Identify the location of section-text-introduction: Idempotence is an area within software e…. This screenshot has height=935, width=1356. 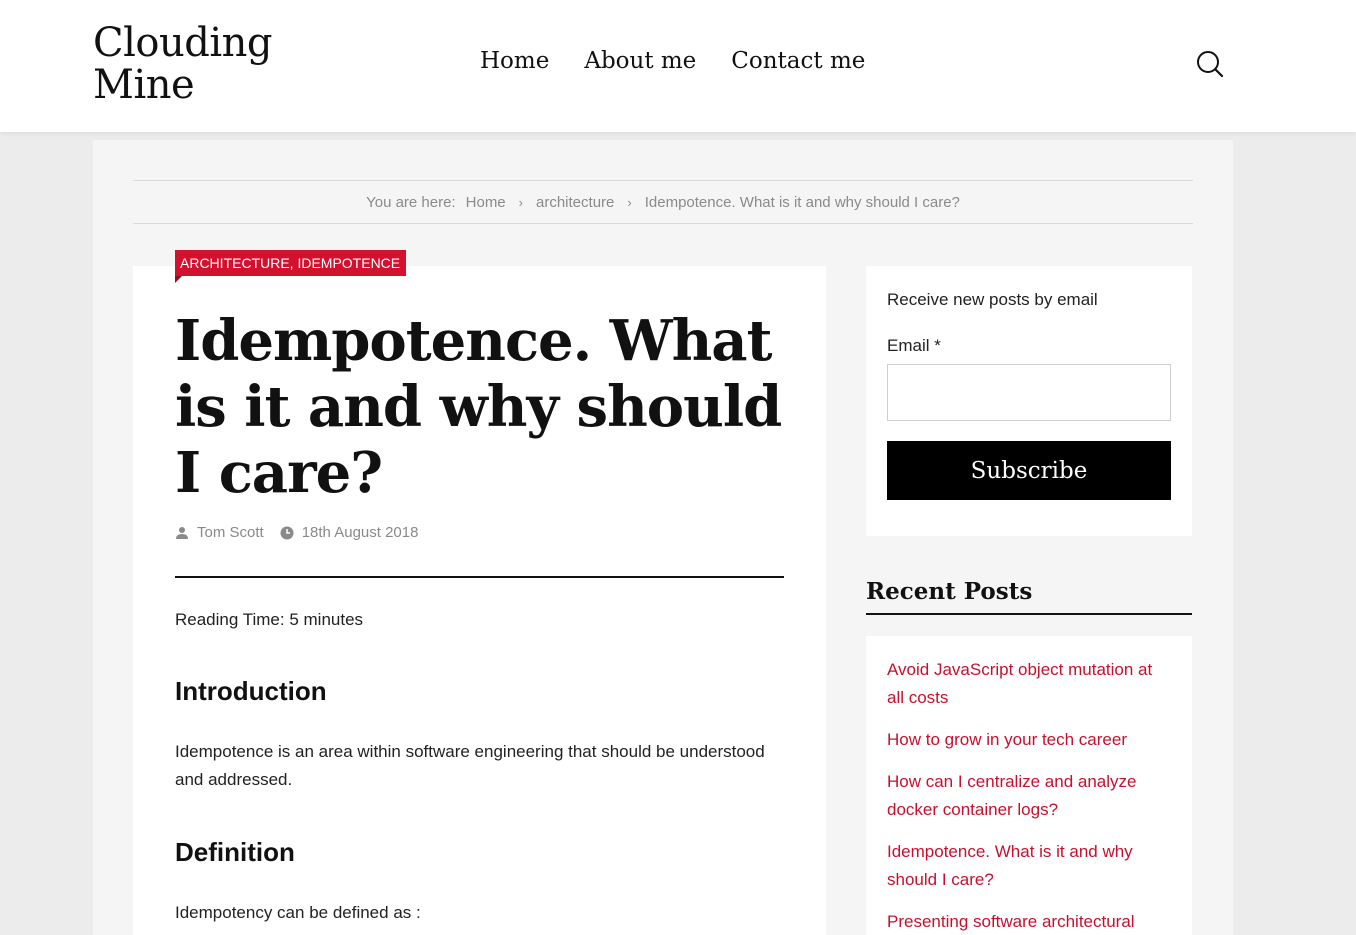
(470, 765).